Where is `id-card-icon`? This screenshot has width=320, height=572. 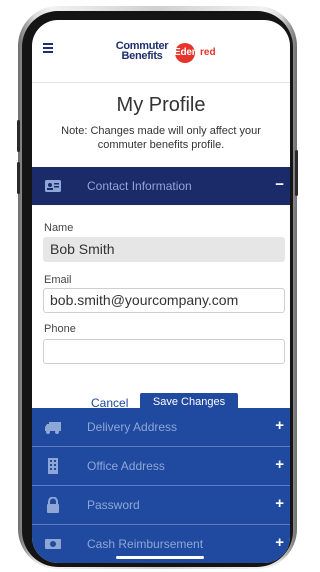
id-card-icon is located at coordinates (53, 186).